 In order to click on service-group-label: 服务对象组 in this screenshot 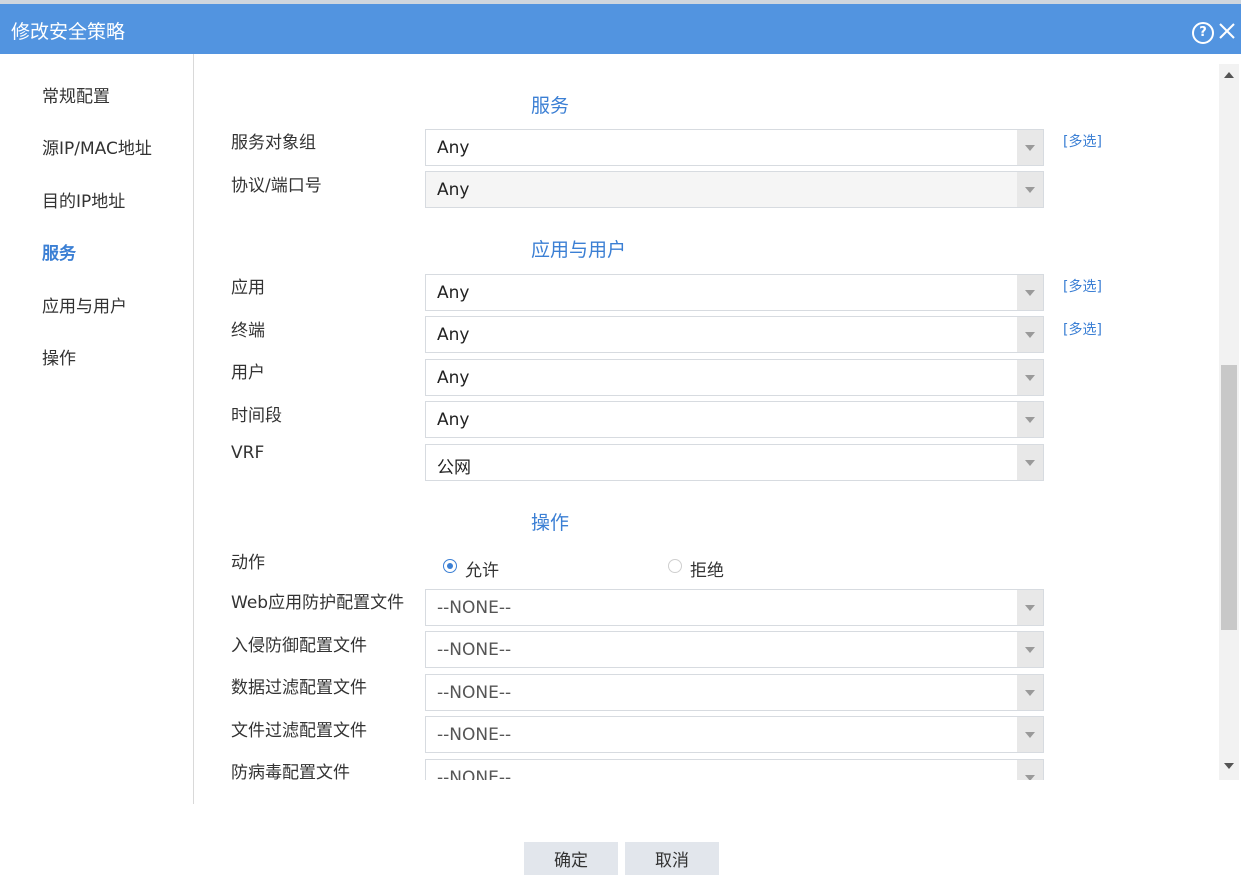, I will do `click(273, 143)`.